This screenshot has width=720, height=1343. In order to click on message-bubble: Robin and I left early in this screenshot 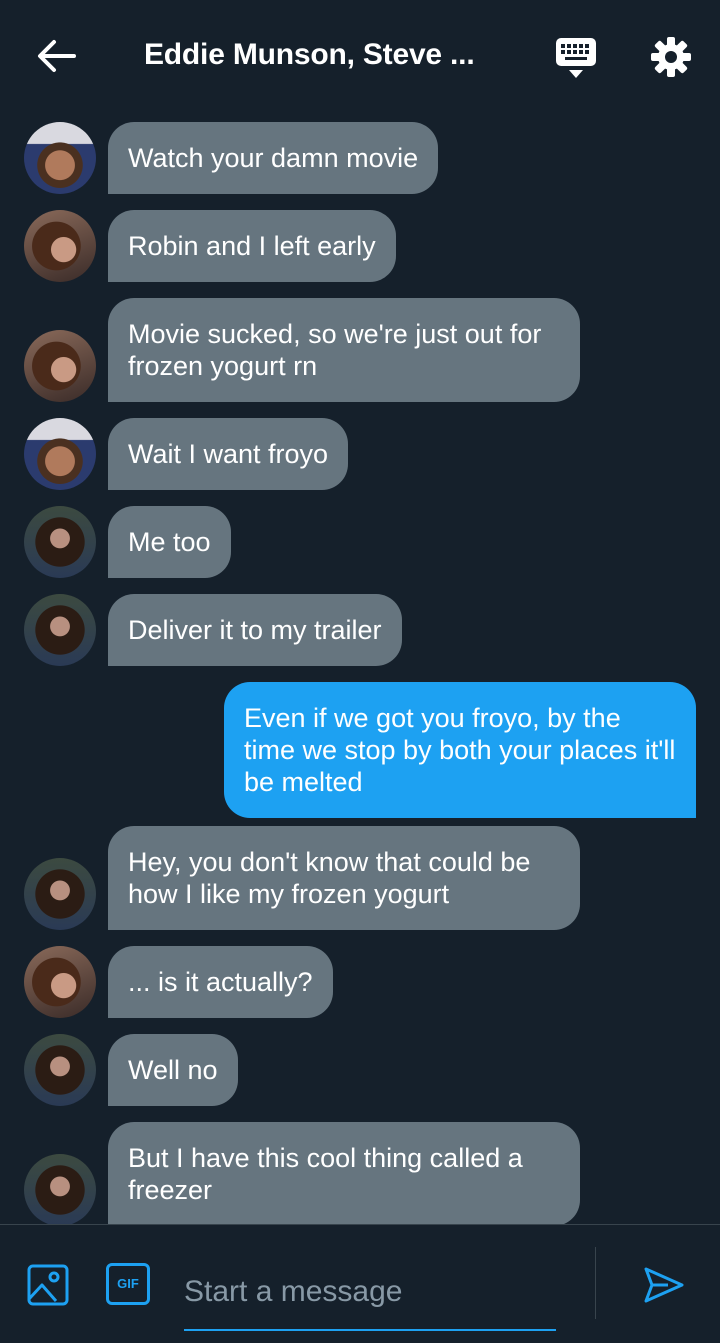, I will do `click(252, 246)`.